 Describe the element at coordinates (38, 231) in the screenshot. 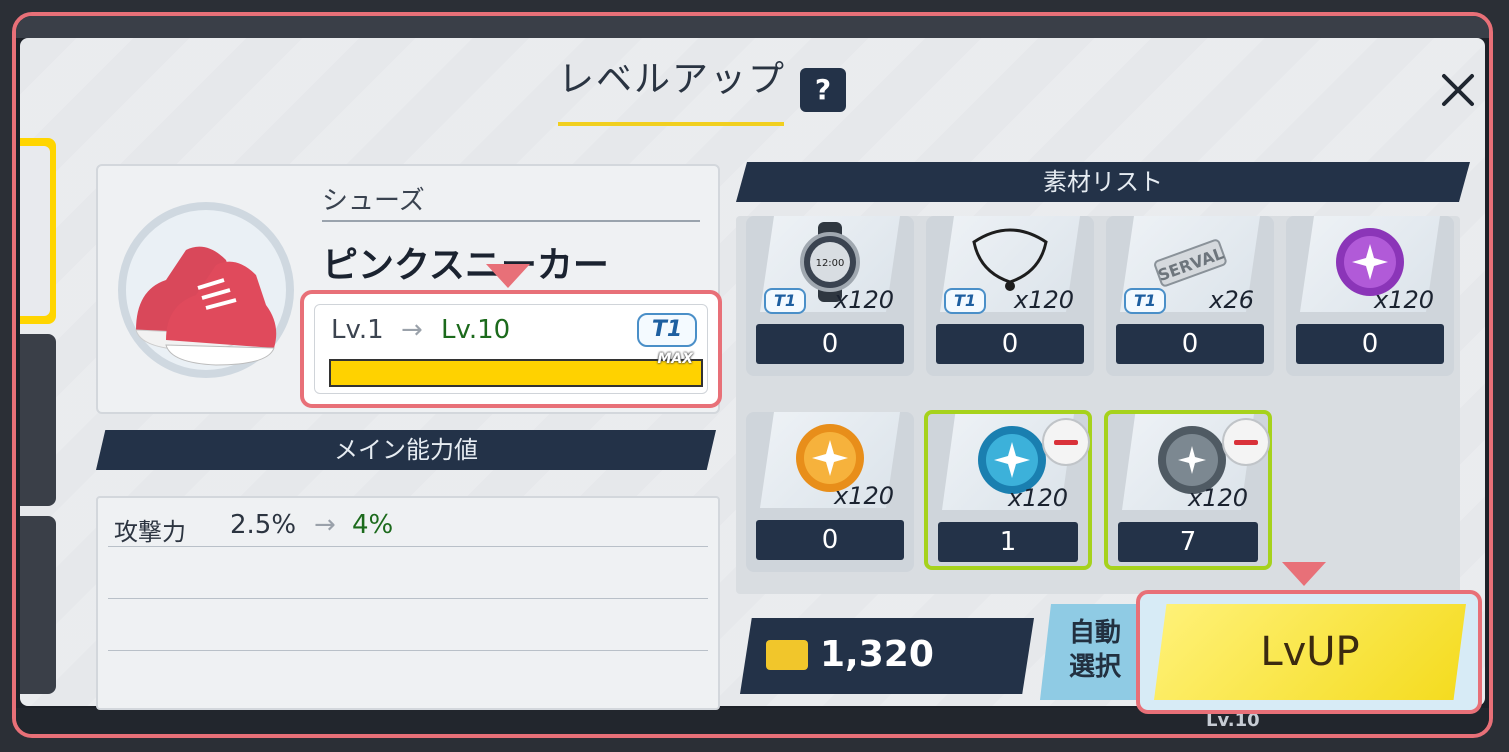

I see `side-tab-shoes` at that location.